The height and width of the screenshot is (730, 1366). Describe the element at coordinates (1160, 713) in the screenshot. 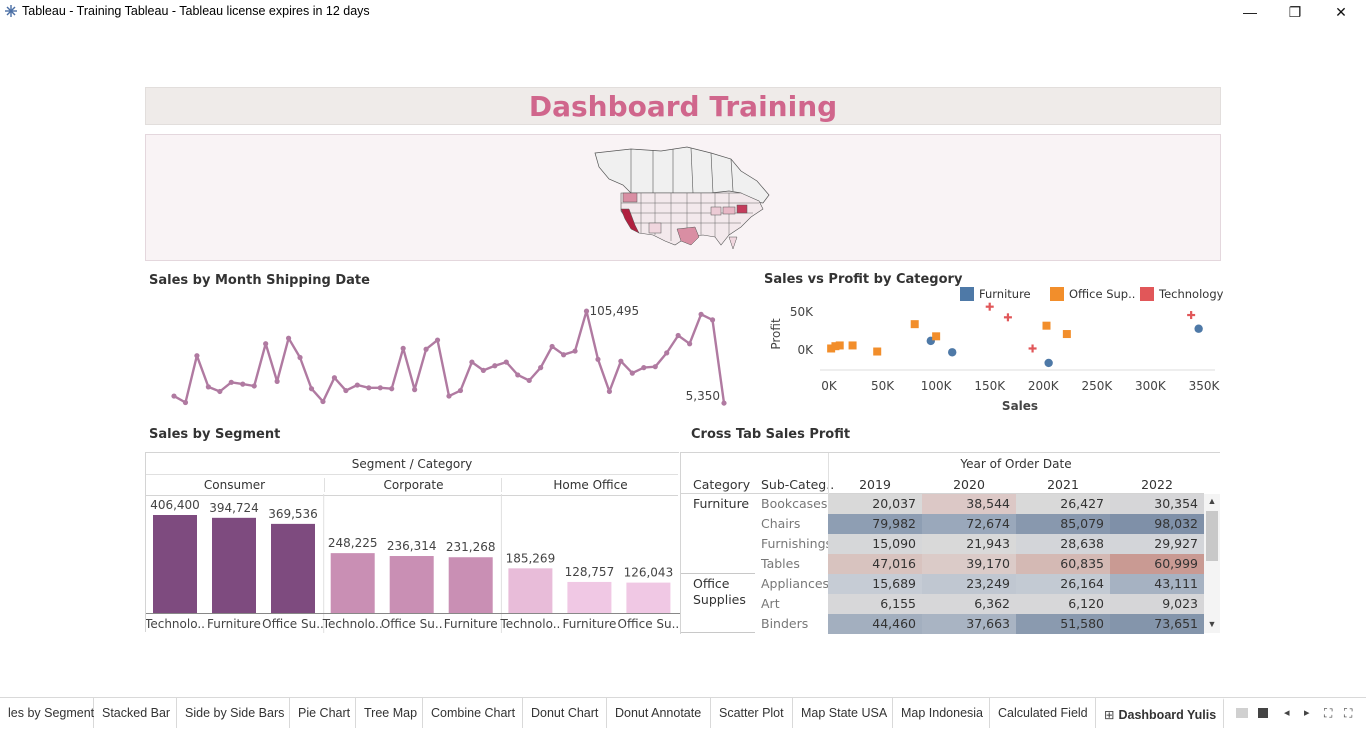

I see `tab-dashboard-yulis: ⊞ Dashboard Yulis` at that location.